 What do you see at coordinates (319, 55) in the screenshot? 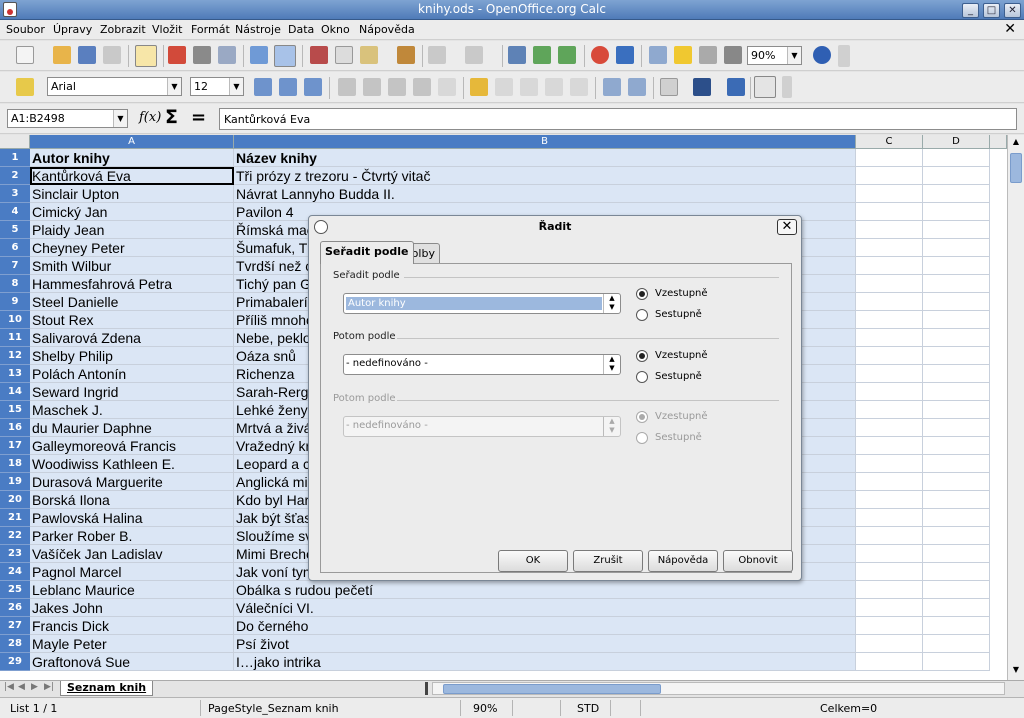
I see `cut-icon` at bounding box center [319, 55].